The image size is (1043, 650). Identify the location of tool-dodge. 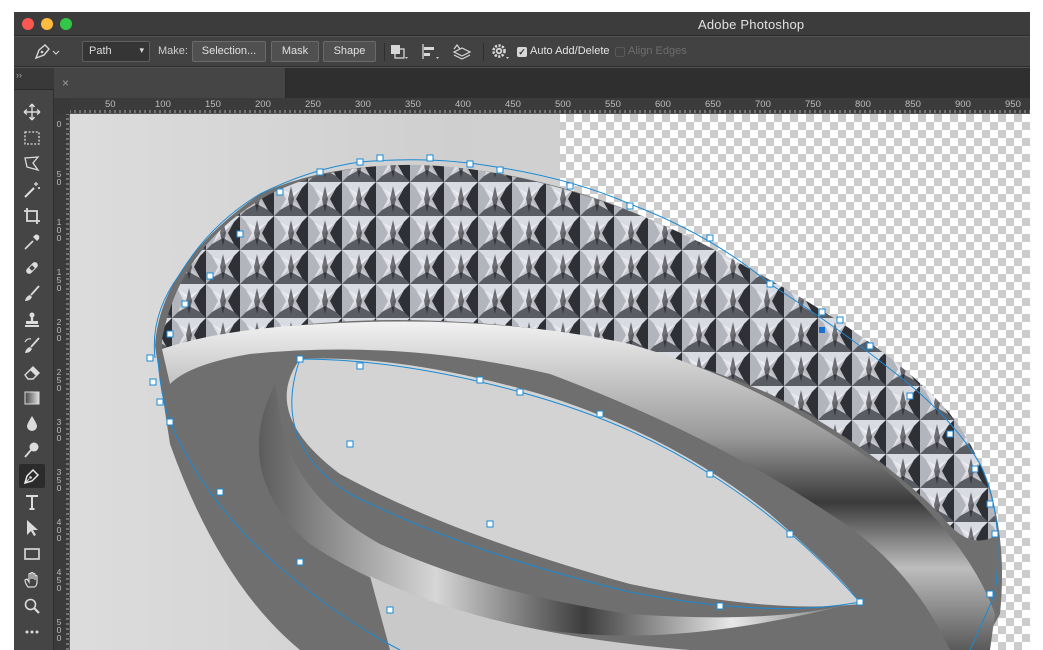
(32, 450).